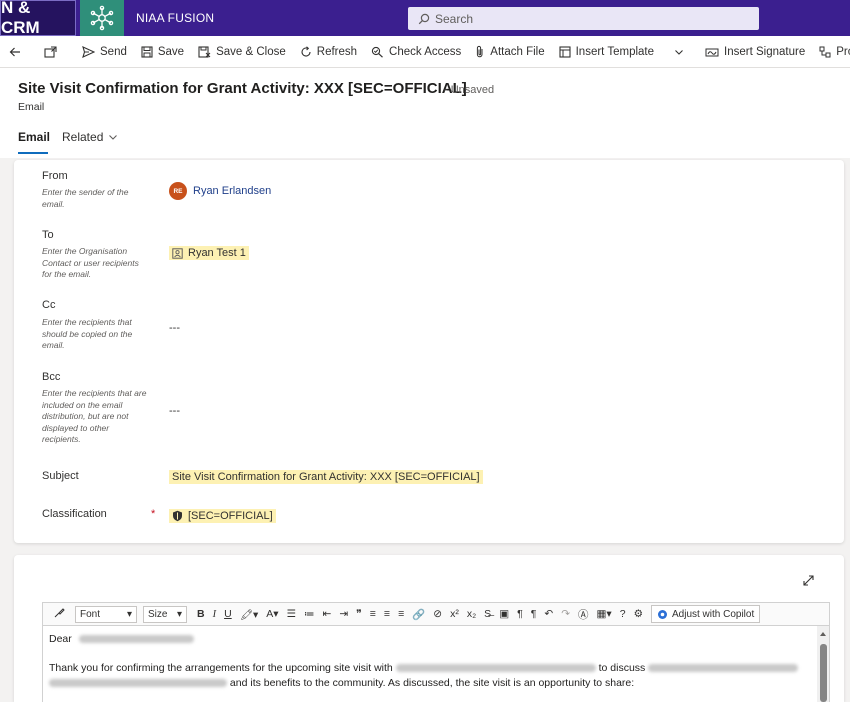 The width and height of the screenshot is (850, 702). I want to click on redo-icon: ↷, so click(565, 614).